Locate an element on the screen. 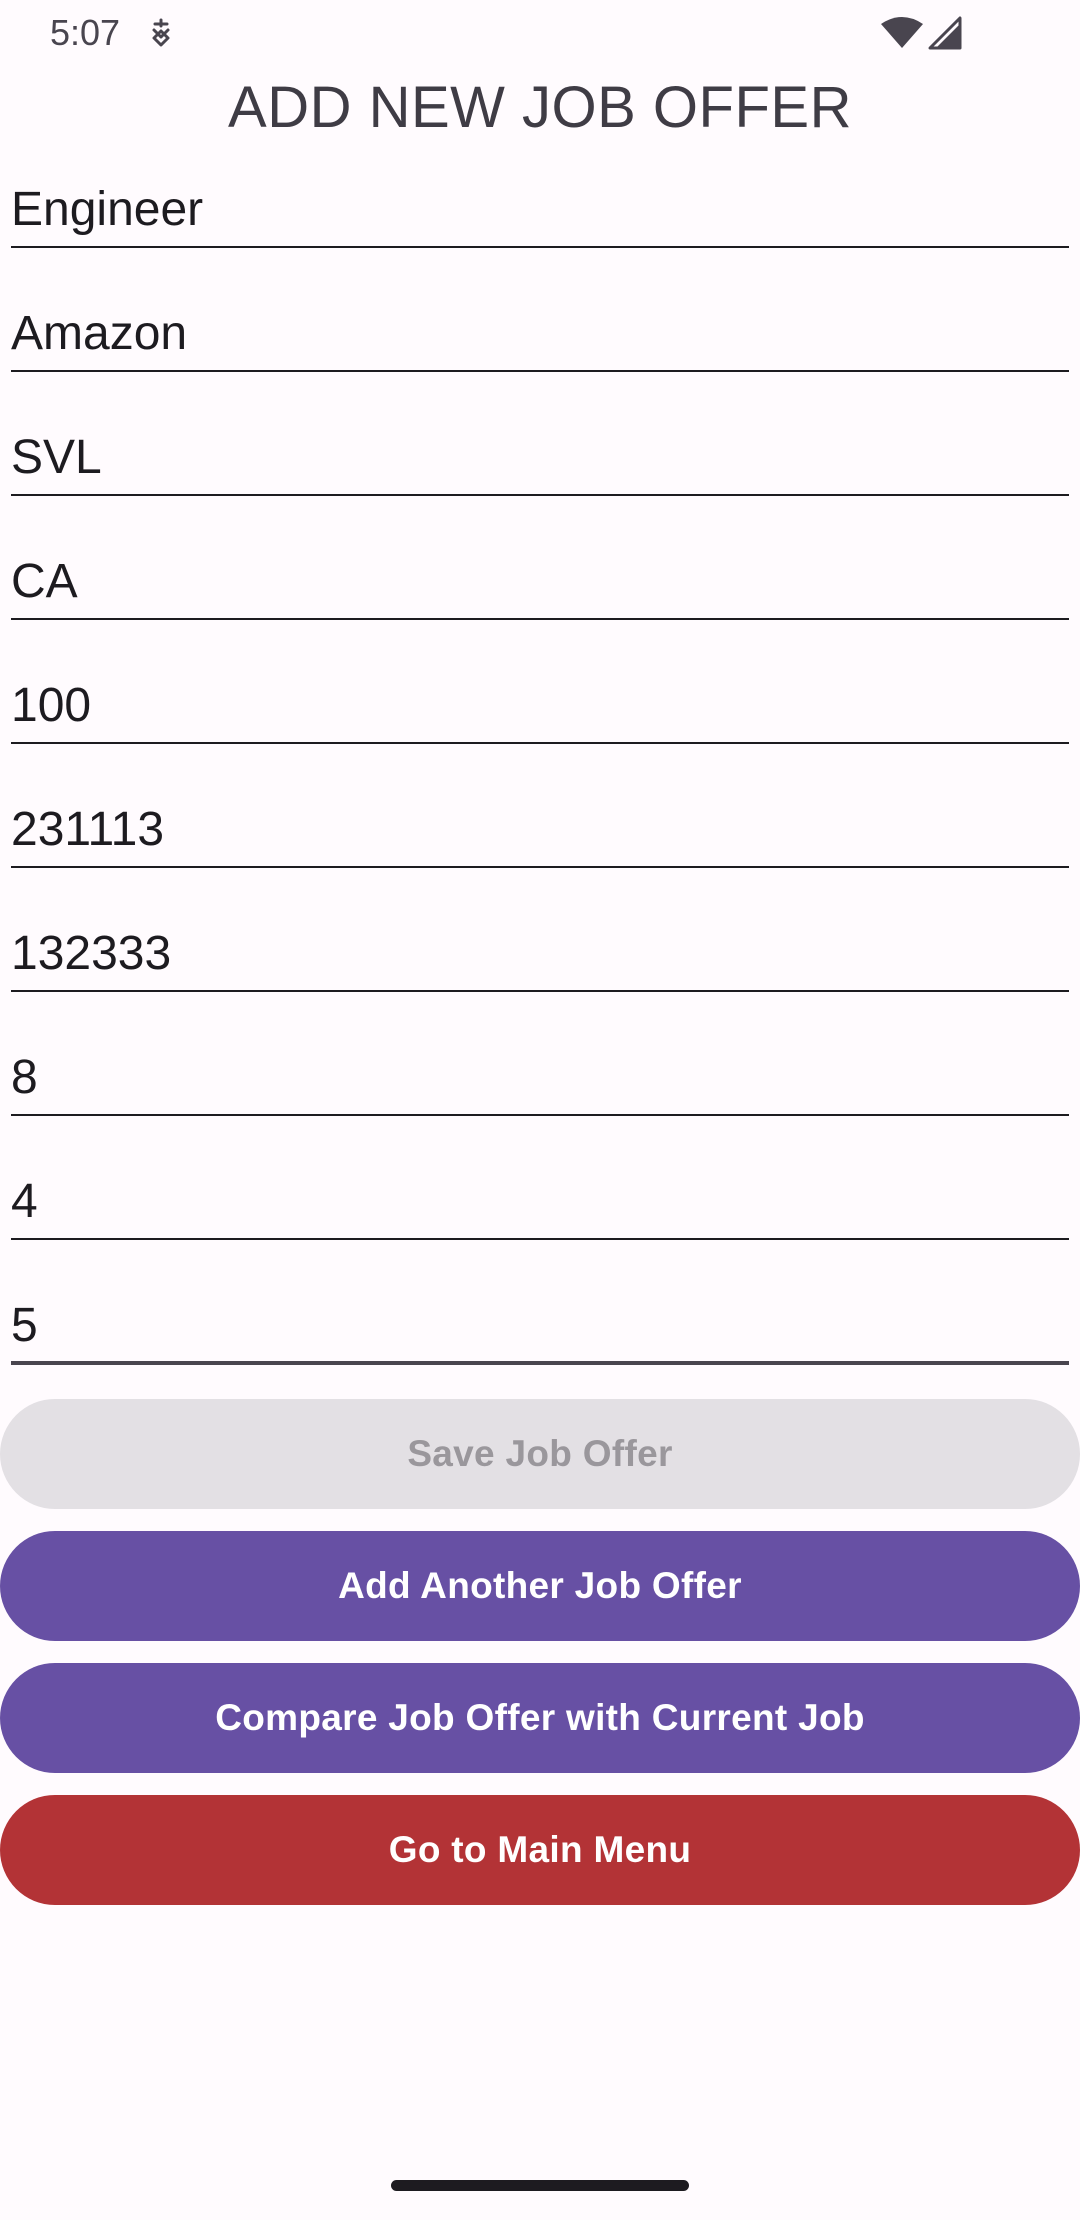 This screenshot has width=1080, height=2220. field-9: 4 is located at coordinates (540, 1224).